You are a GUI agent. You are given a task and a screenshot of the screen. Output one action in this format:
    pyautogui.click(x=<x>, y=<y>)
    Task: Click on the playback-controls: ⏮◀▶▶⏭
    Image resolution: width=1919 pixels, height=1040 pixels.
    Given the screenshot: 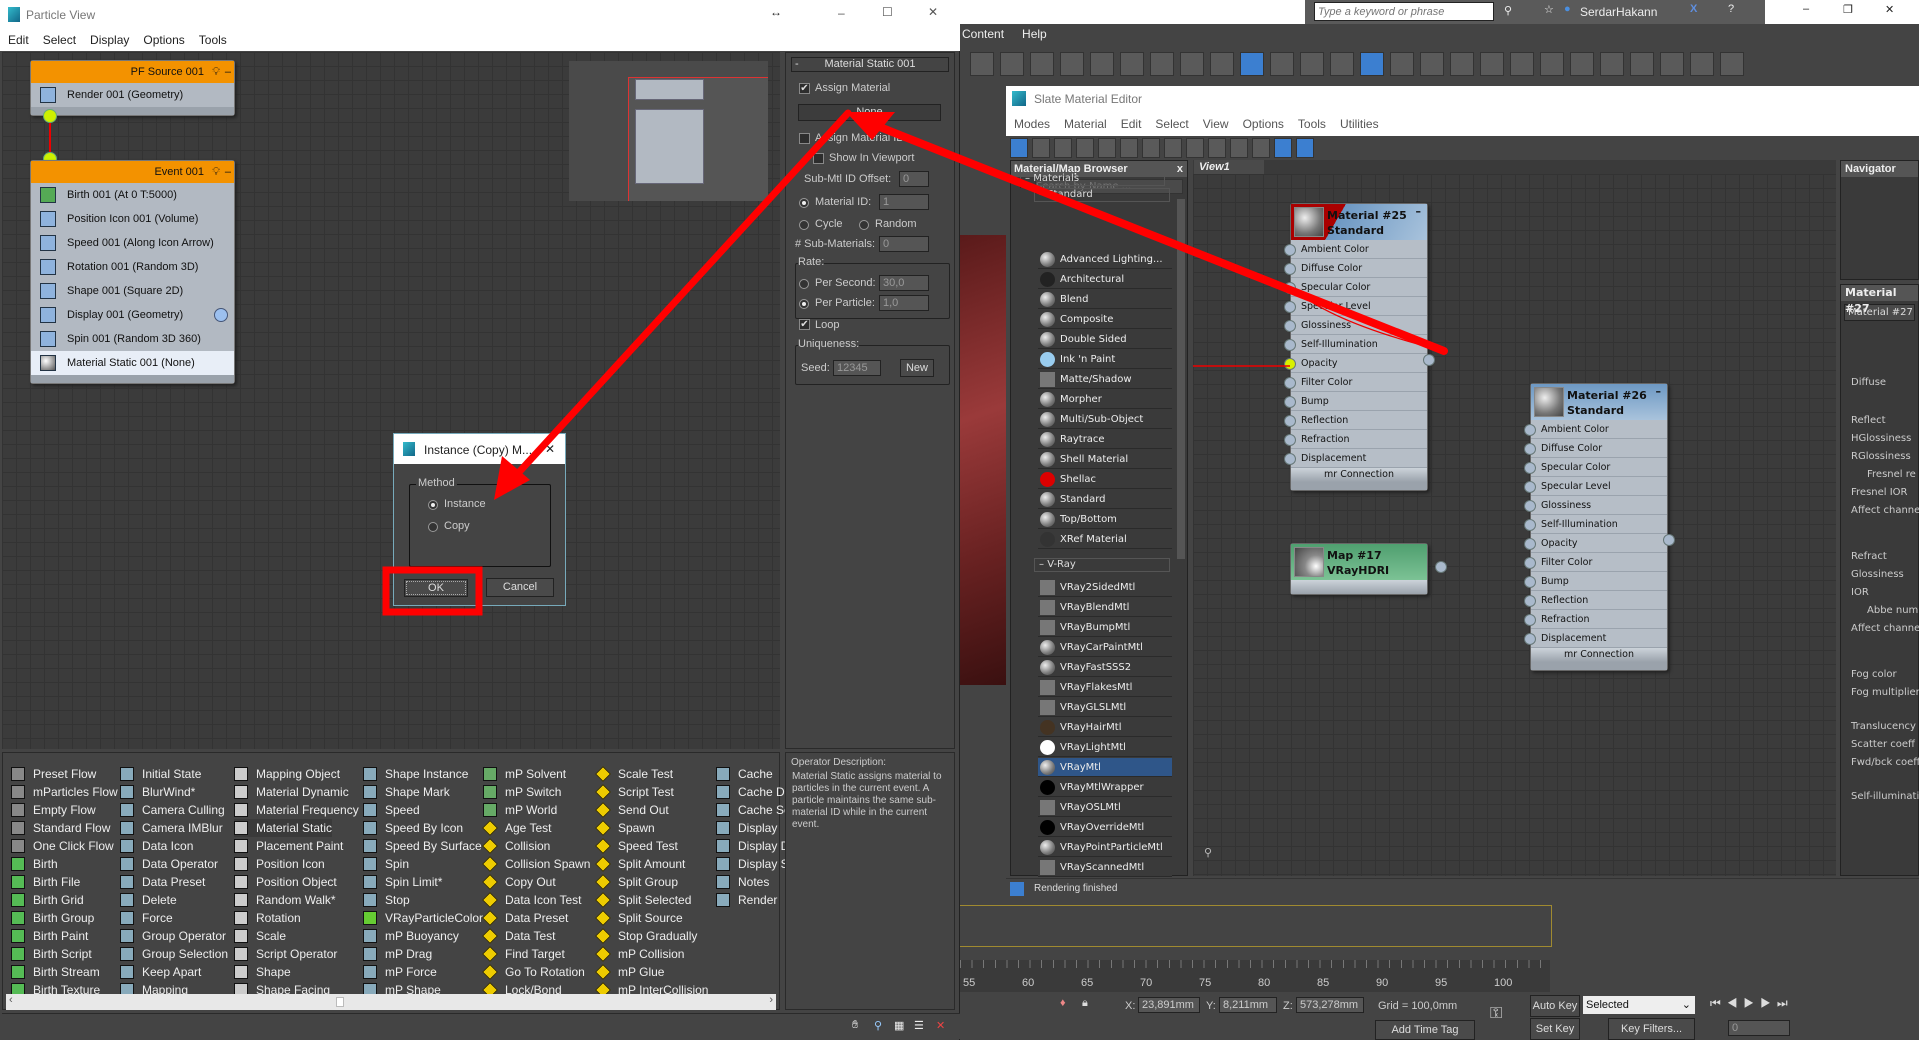 What is the action you would take?
    pyautogui.click(x=1752, y=1003)
    